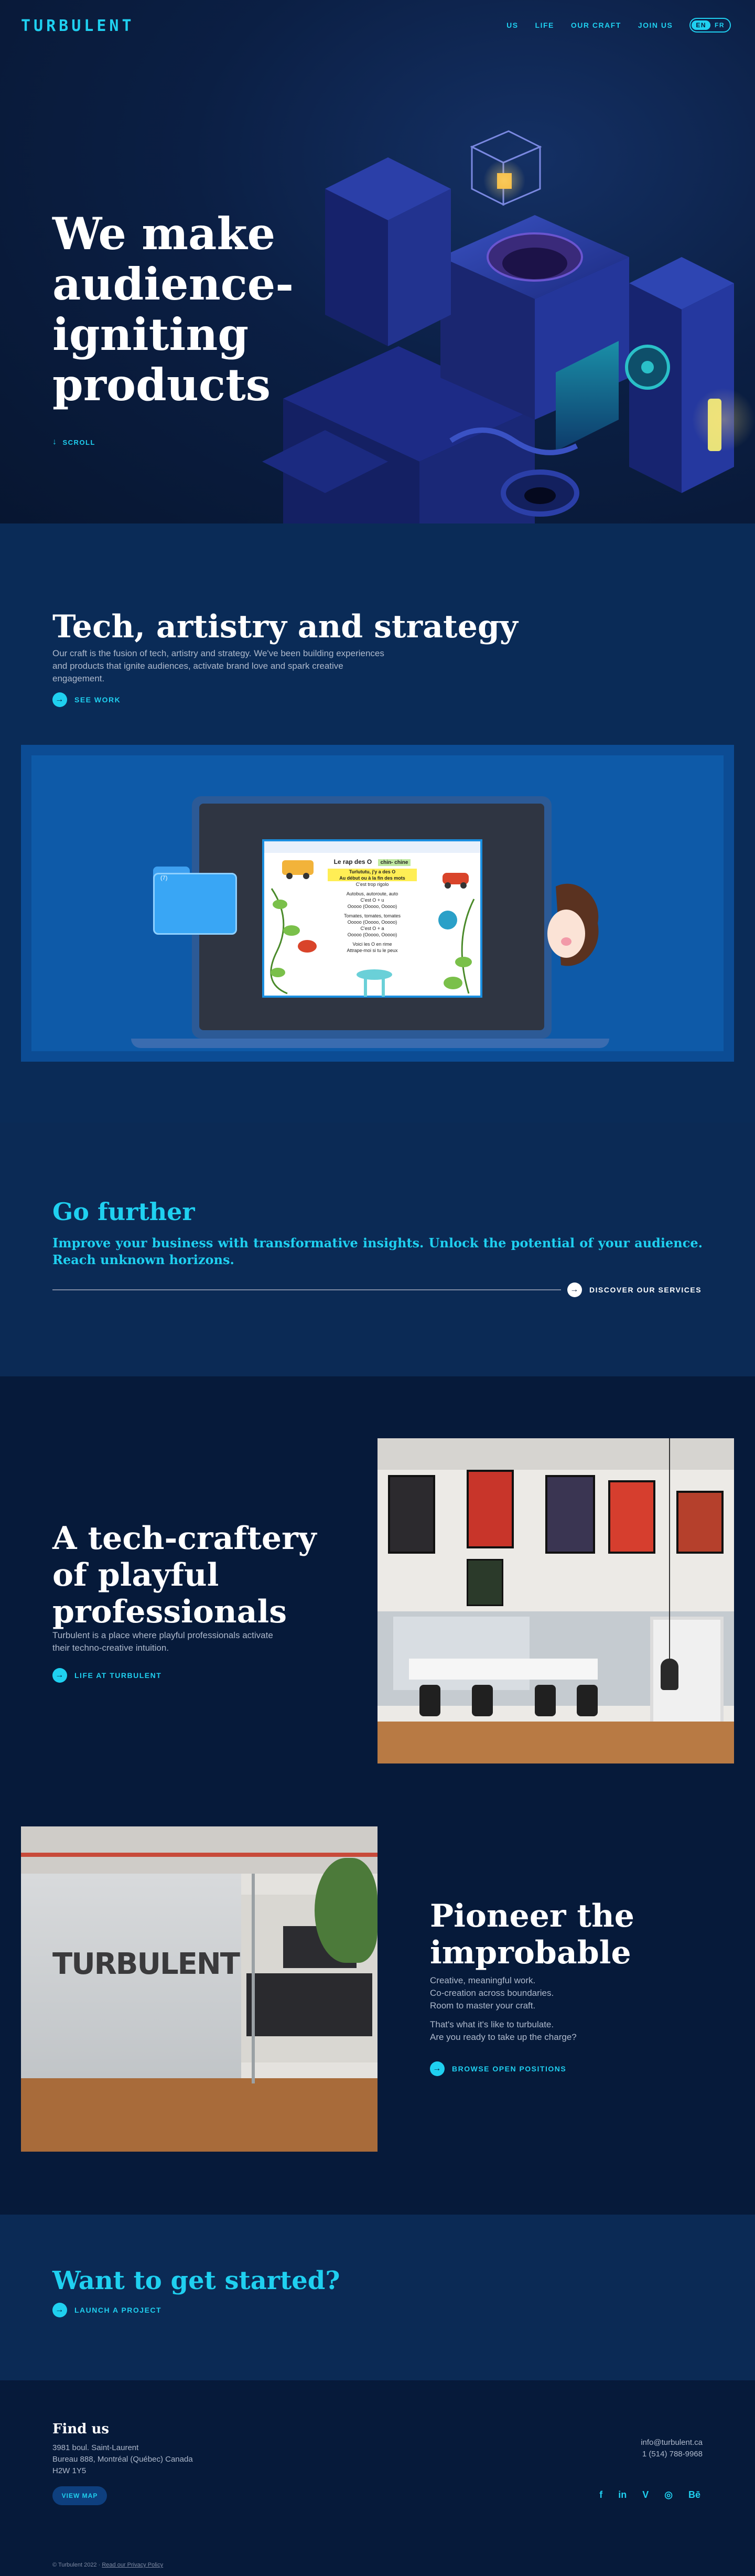 This screenshot has height=2576, width=755. What do you see at coordinates (55, 442) in the screenshot?
I see `arrow-down-icon: ↓` at bounding box center [55, 442].